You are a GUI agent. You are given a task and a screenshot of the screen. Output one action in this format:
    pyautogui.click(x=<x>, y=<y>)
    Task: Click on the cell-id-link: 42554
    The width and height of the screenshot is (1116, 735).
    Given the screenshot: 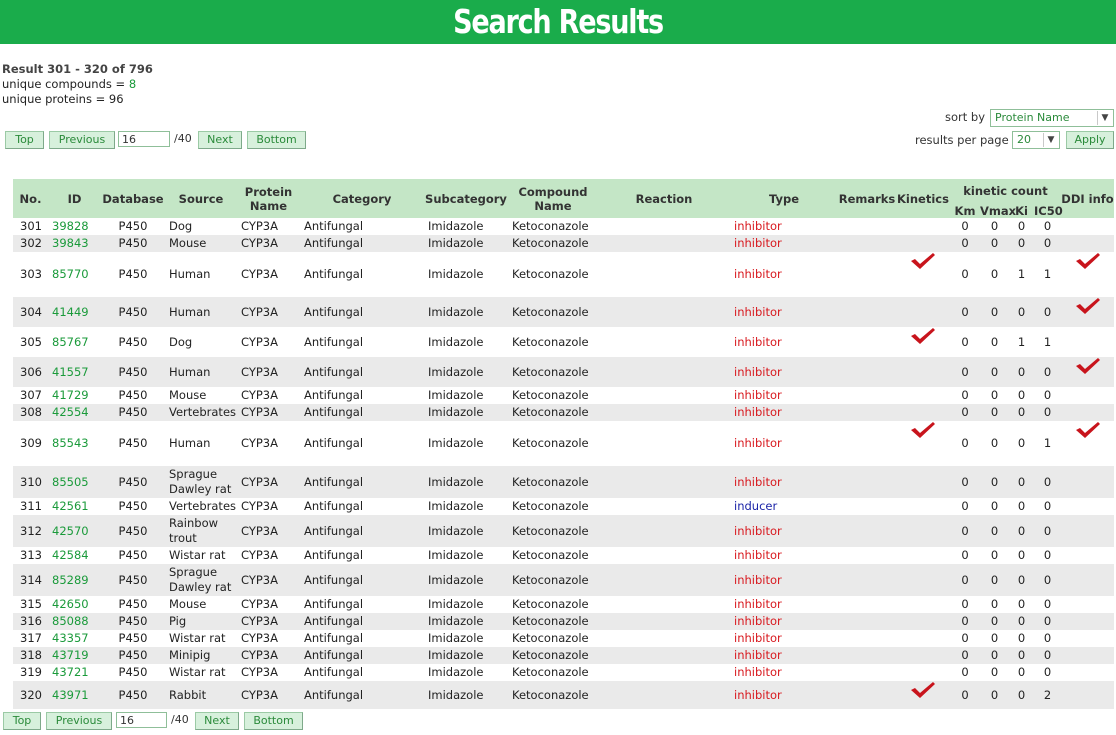 What is the action you would take?
    pyautogui.click(x=74, y=412)
    